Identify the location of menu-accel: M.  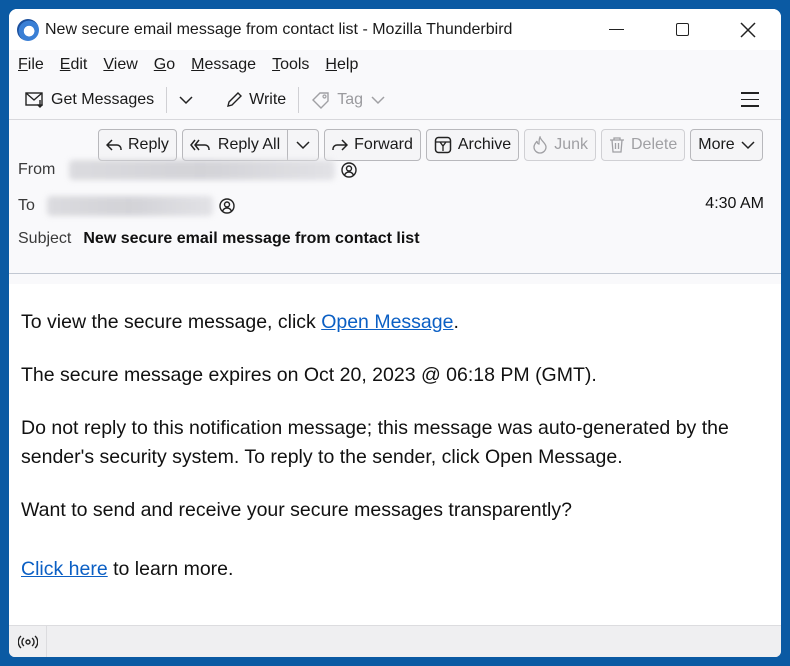
(198, 64).